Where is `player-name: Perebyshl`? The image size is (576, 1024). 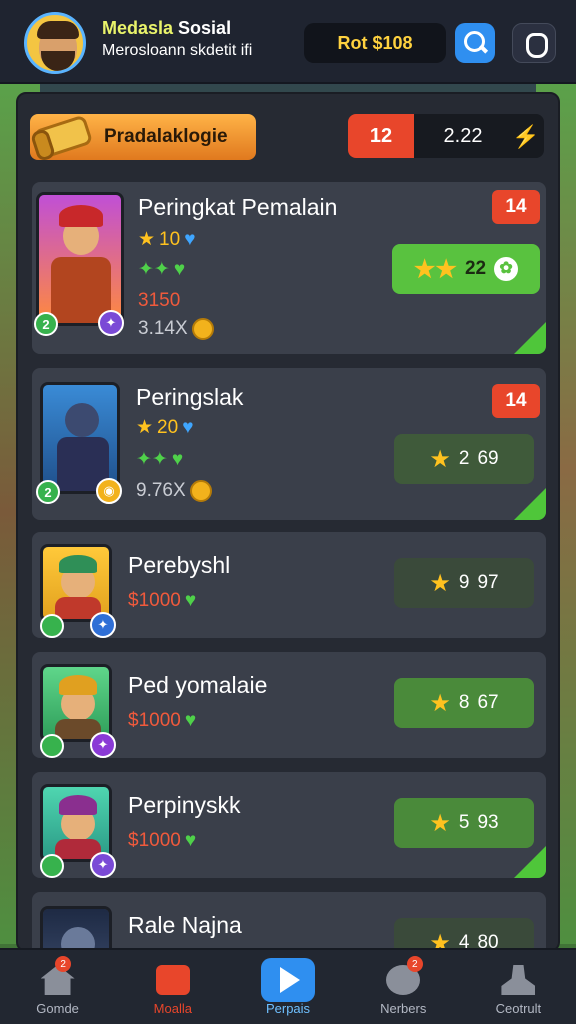 player-name: Perebyshl is located at coordinates (179, 565).